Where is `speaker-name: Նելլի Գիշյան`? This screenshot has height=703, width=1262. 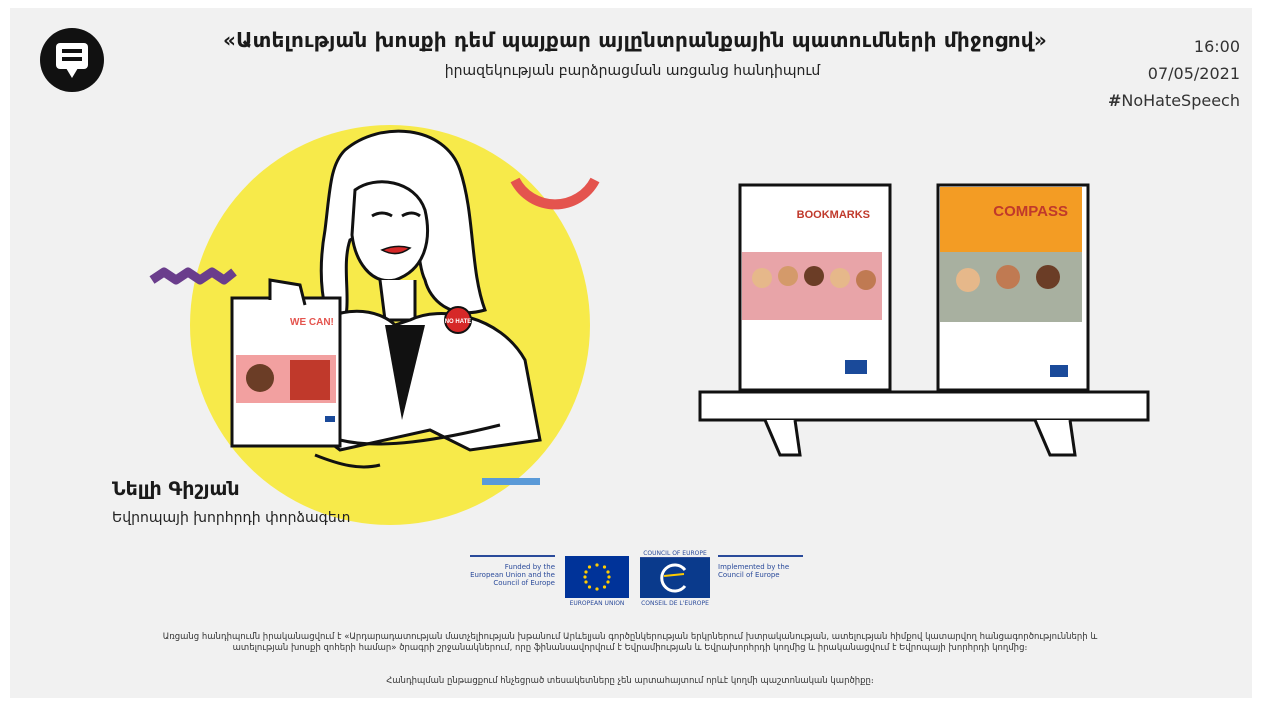 speaker-name: Նելլի Գիշյան is located at coordinates (176, 489).